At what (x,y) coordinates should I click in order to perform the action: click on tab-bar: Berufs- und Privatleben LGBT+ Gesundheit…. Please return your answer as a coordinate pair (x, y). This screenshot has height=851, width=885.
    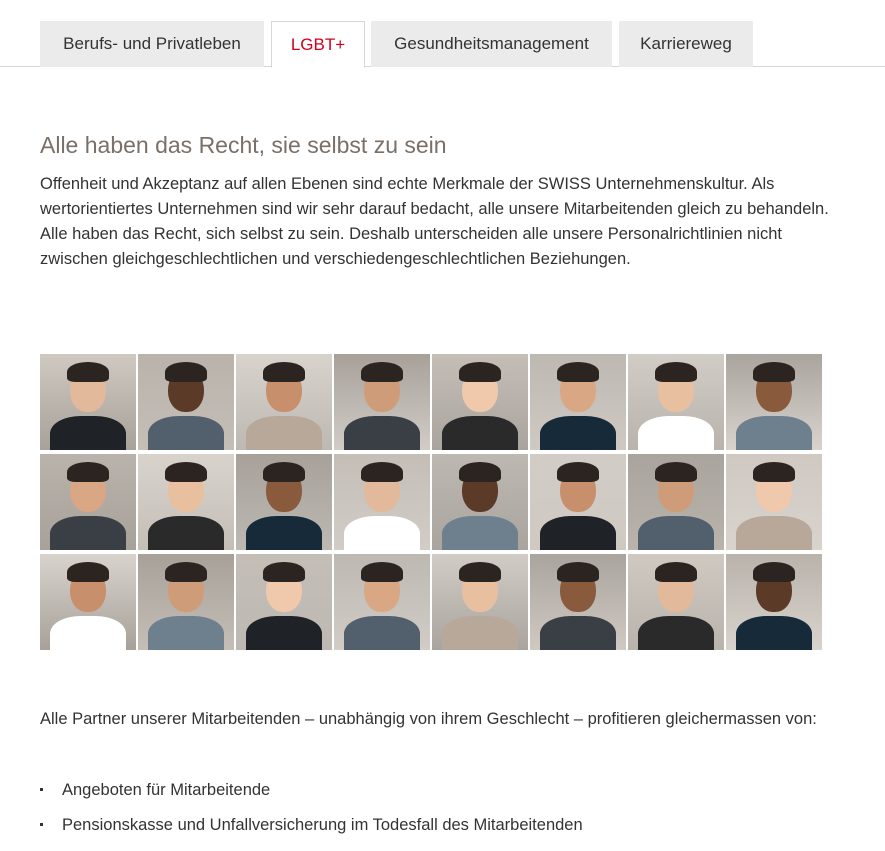
    Looking at the image, I should click on (442, 34).